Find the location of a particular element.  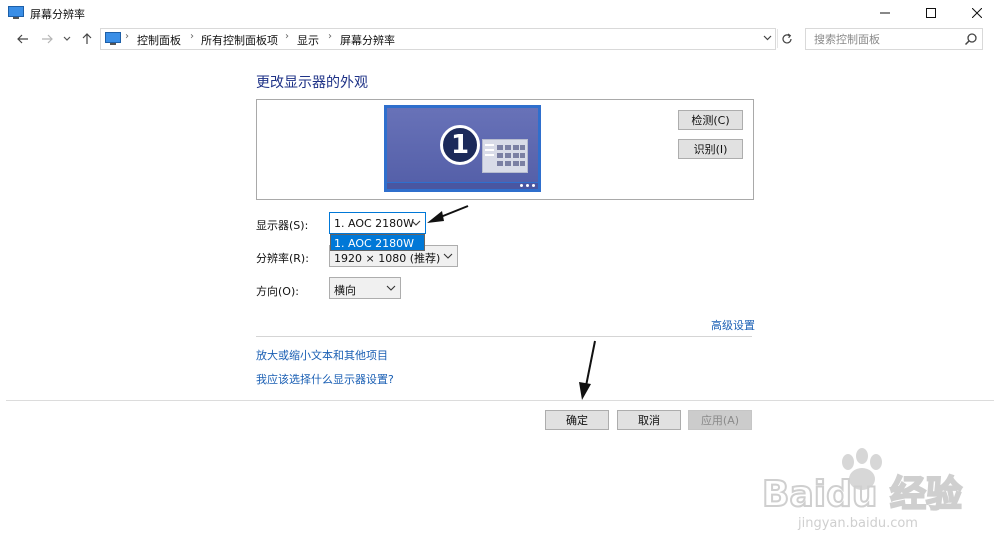

monitor-dots-icon is located at coordinates (527, 185).